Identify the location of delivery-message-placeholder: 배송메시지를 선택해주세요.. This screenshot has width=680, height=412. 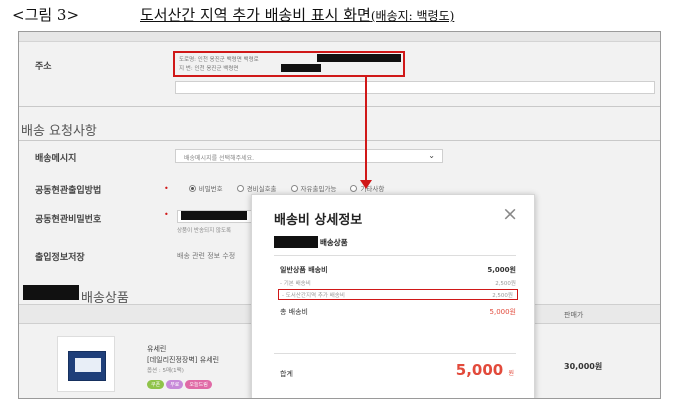
(219, 158).